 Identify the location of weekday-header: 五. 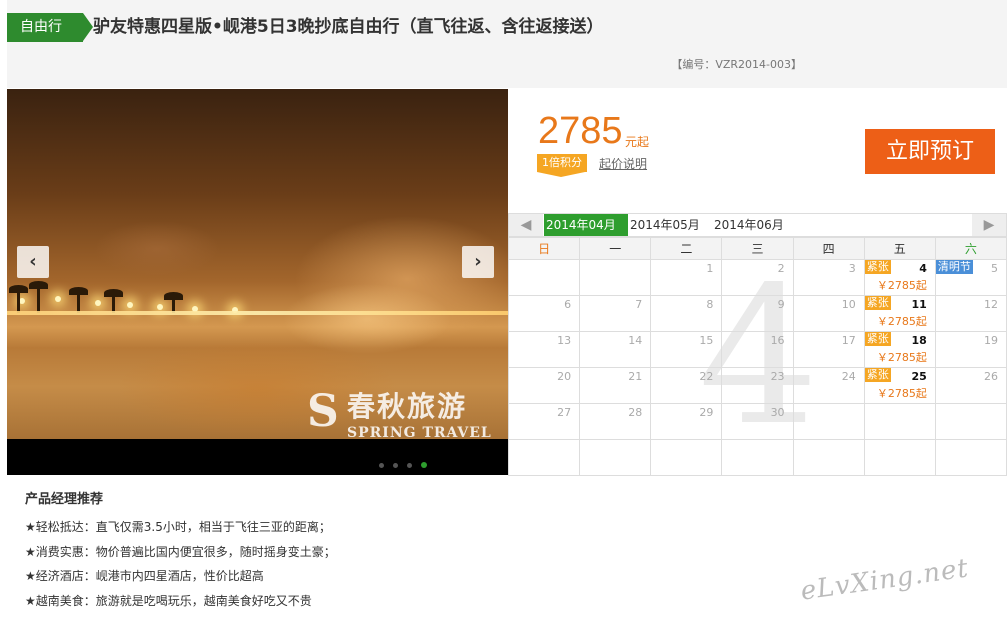
(899, 248).